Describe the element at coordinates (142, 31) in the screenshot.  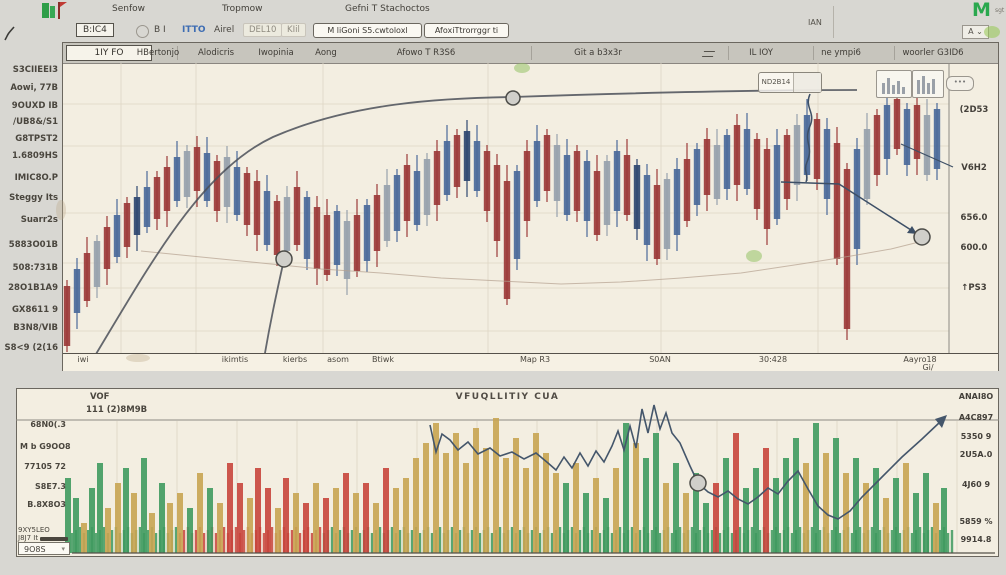
I see `circle-icon` at that location.